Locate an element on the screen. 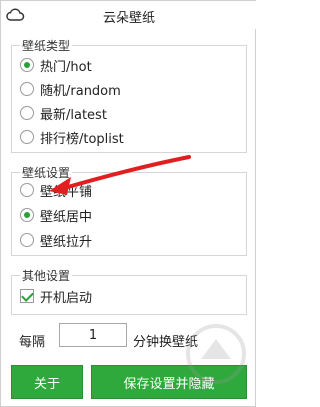  radio-center: 壁纸居中 is located at coordinates (56, 215).